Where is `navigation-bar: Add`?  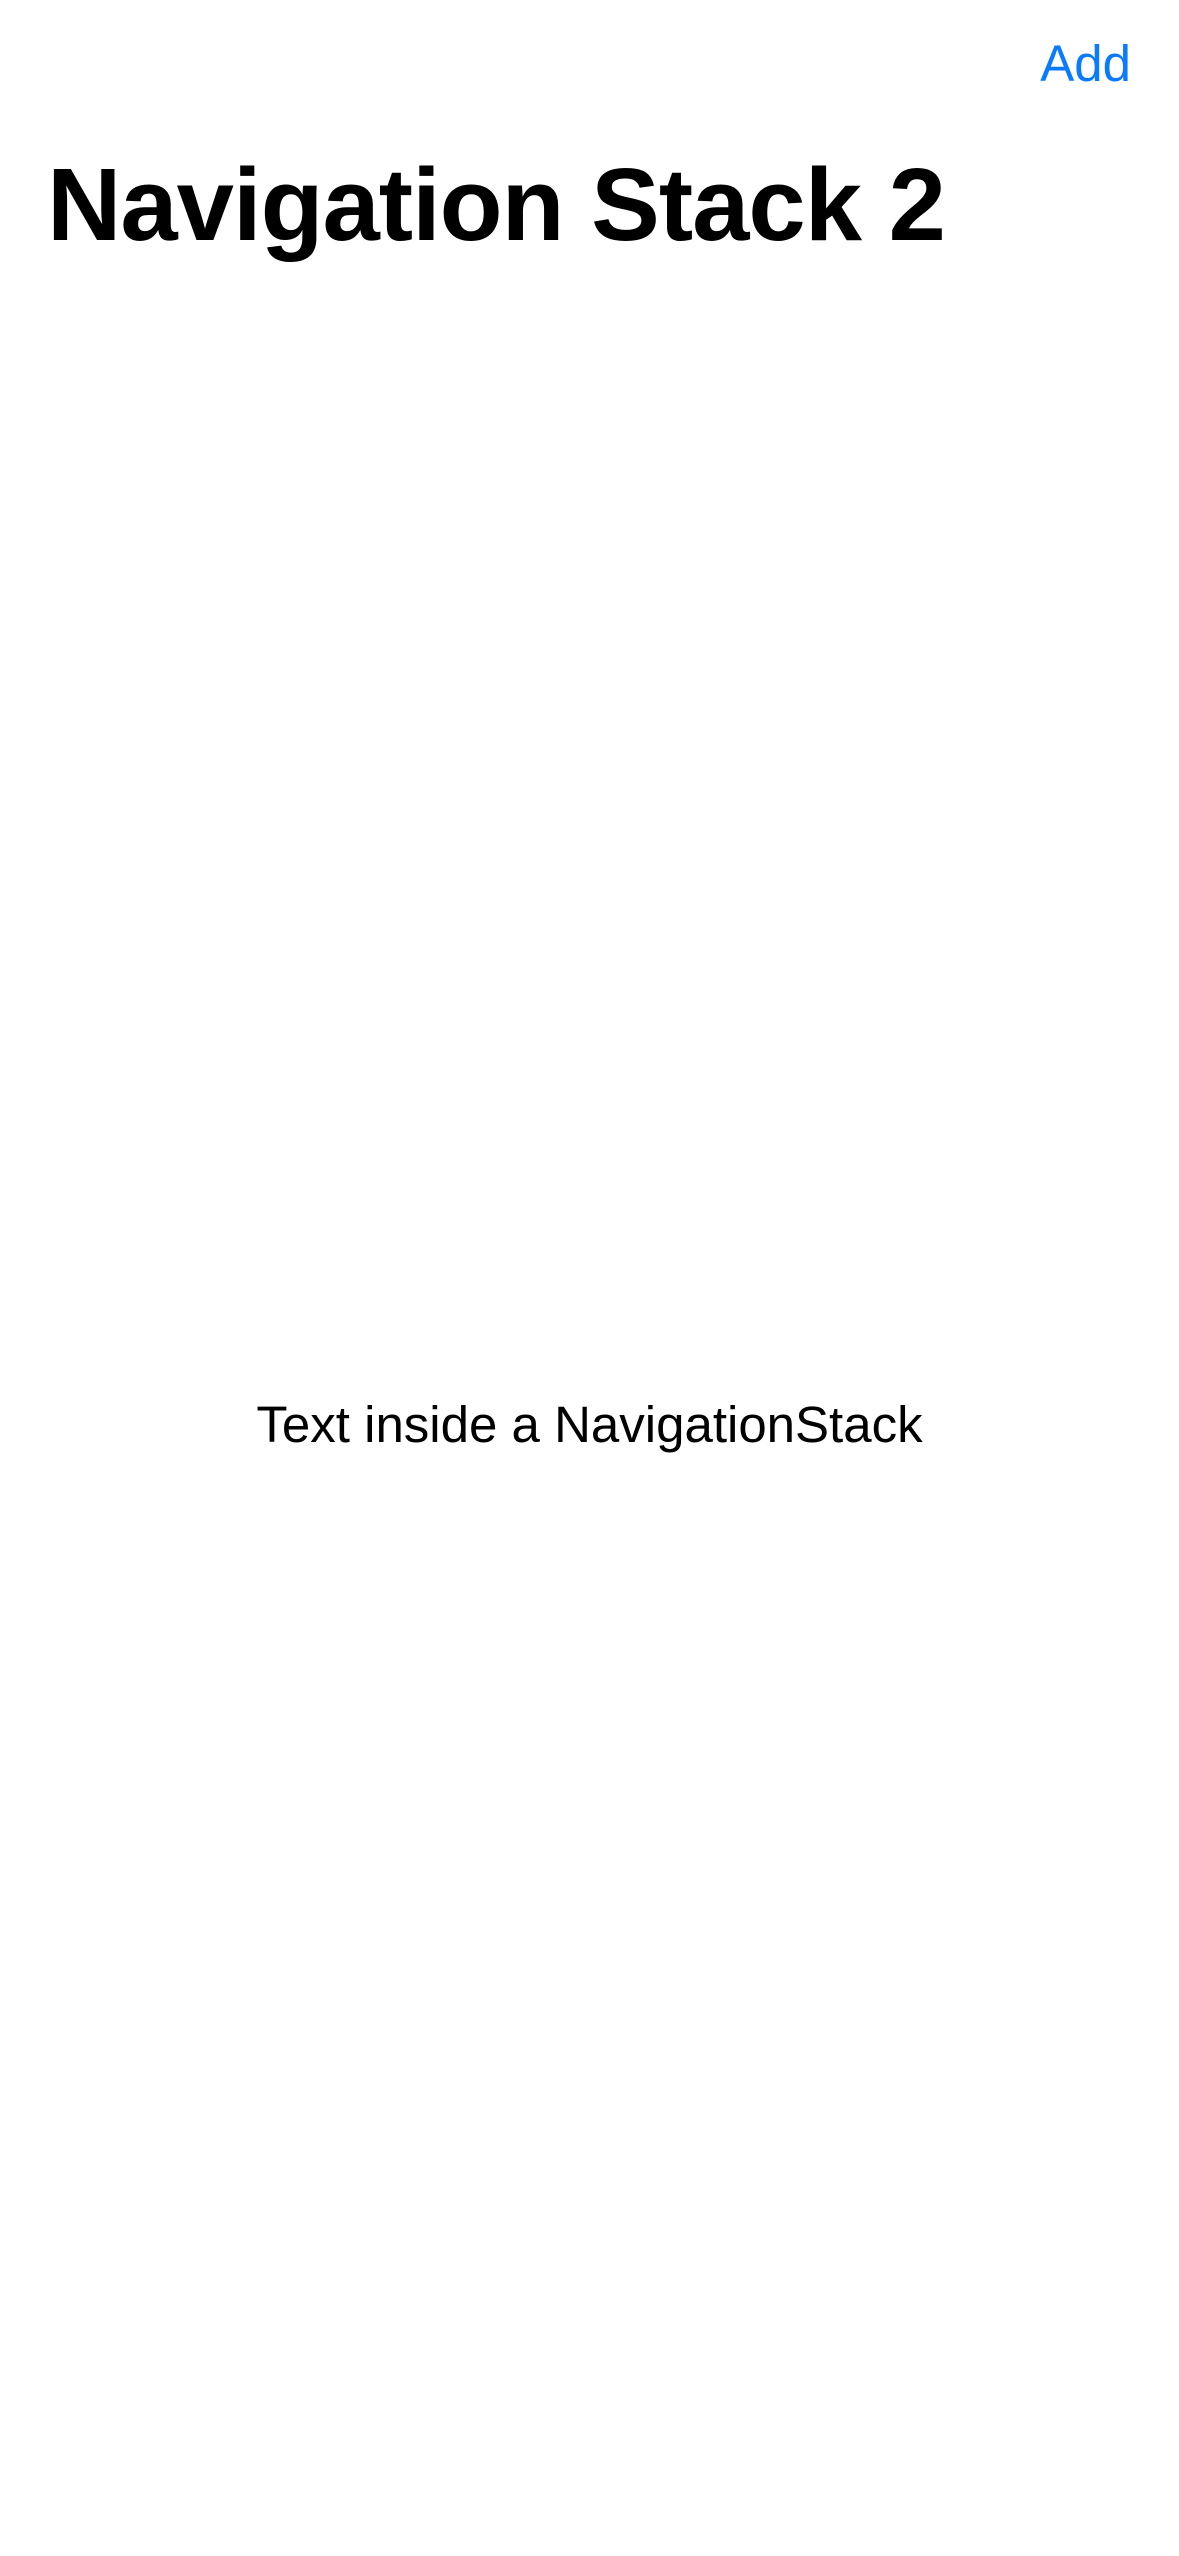 navigation-bar: Add is located at coordinates (589, 65).